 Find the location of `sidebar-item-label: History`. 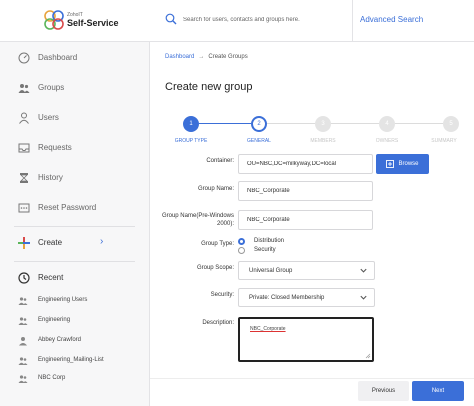

sidebar-item-label: History is located at coordinates (50, 177).